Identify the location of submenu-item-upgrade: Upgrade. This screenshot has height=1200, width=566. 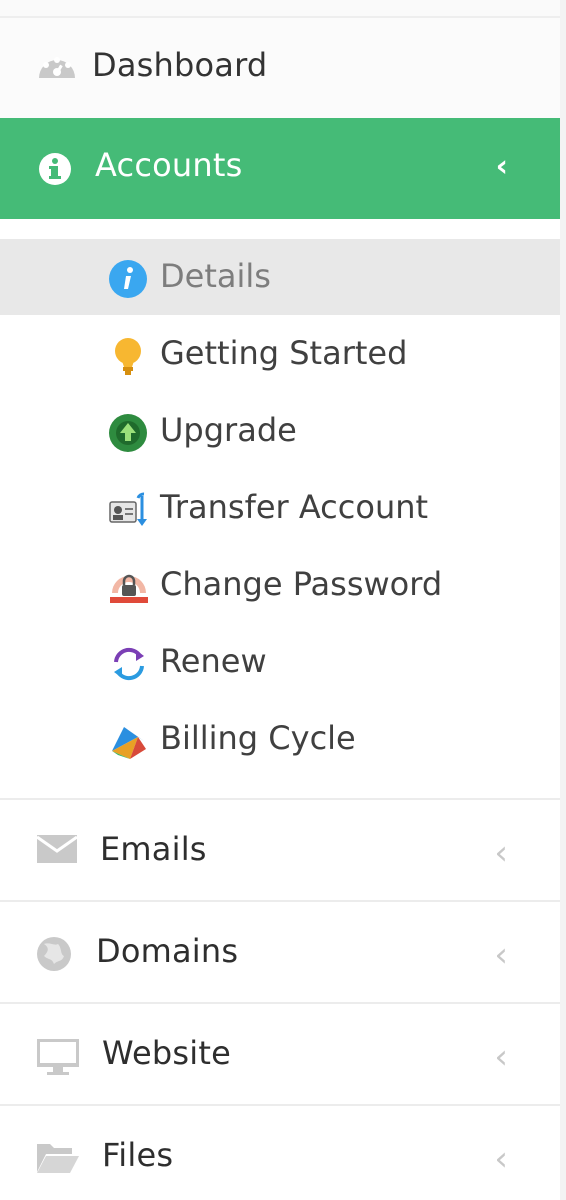
(280, 431).